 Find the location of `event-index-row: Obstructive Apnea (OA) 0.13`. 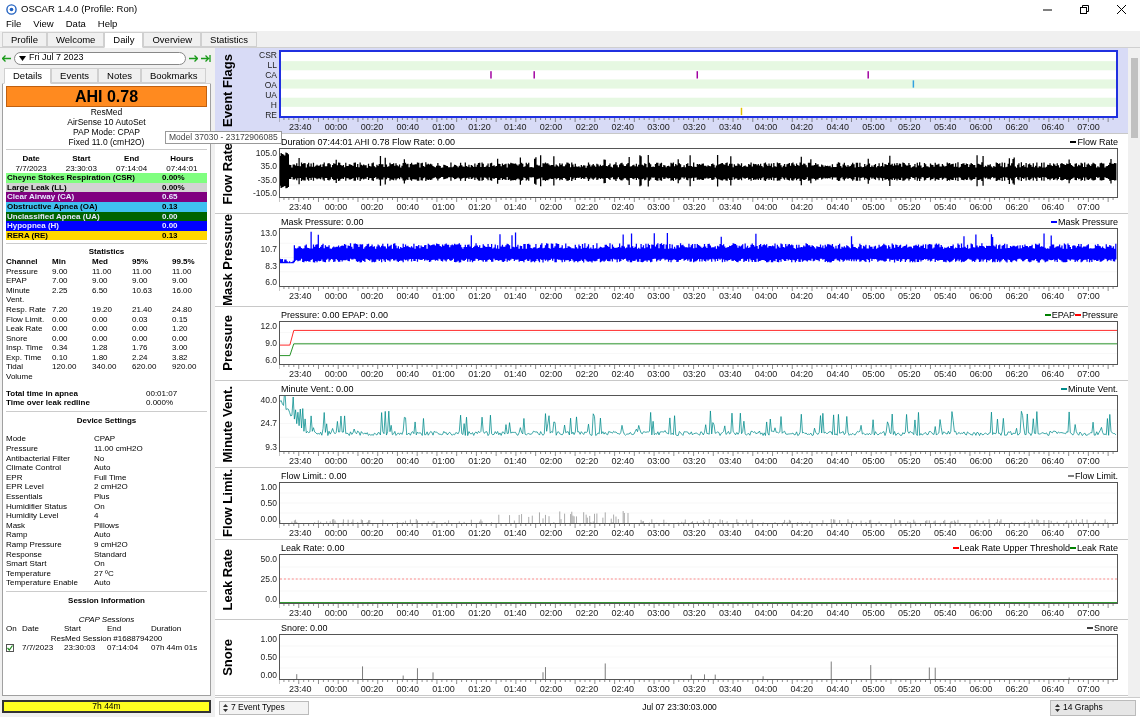

event-index-row: Obstructive Apnea (OA) 0.13 is located at coordinates (106, 206).